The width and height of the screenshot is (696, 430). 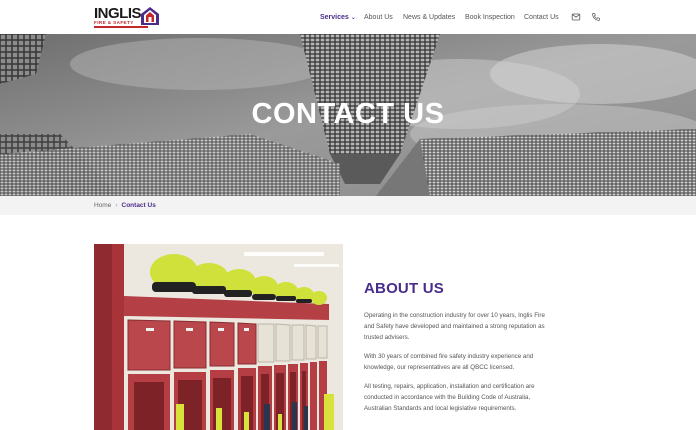 I want to click on chevron-right-icon: ›, so click(x=116, y=205).